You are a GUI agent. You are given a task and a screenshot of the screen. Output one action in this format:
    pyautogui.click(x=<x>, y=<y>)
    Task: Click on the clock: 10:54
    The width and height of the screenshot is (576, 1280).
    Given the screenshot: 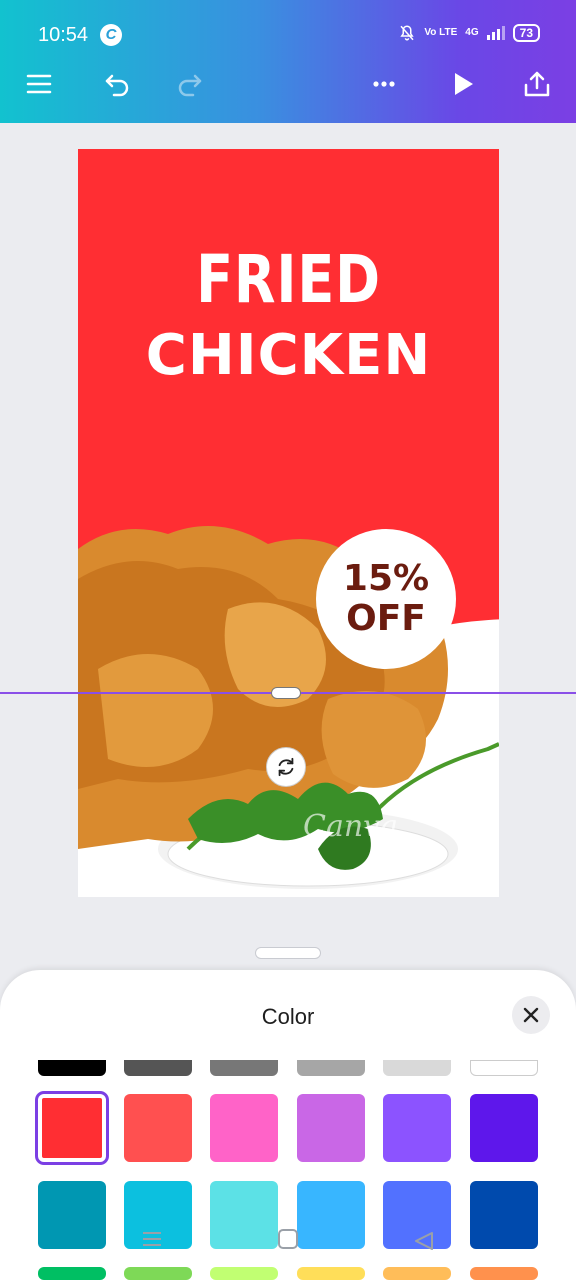 What is the action you would take?
    pyautogui.click(x=63, y=35)
    